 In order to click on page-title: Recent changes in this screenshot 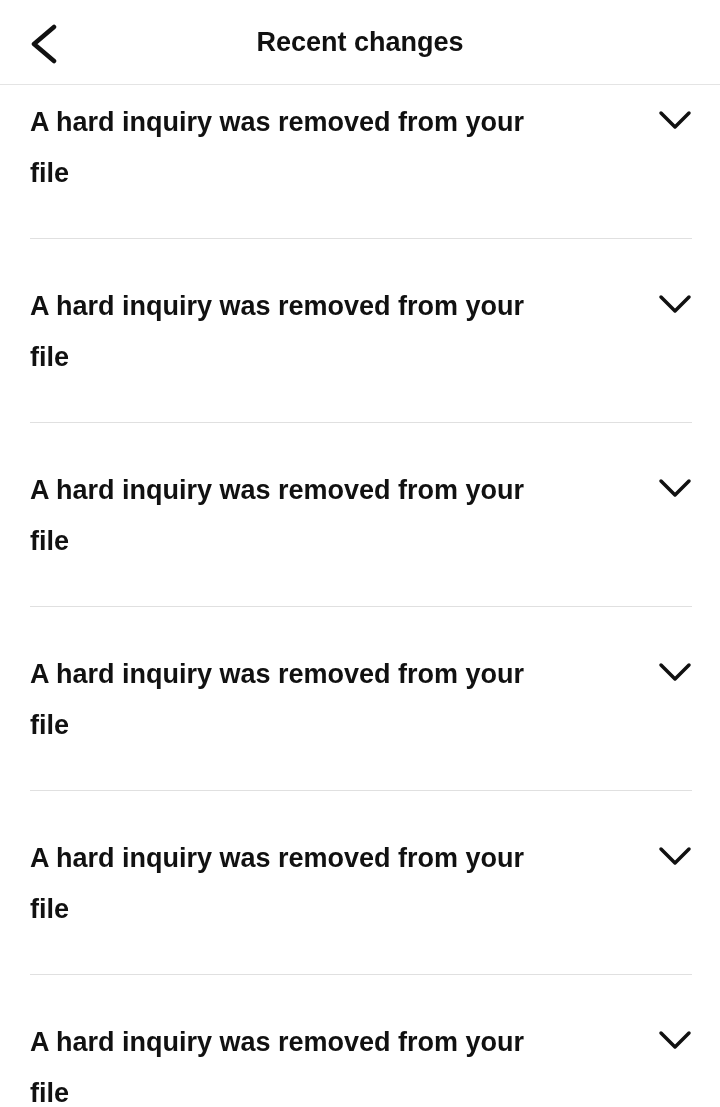, I will do `click(360, 42)`.